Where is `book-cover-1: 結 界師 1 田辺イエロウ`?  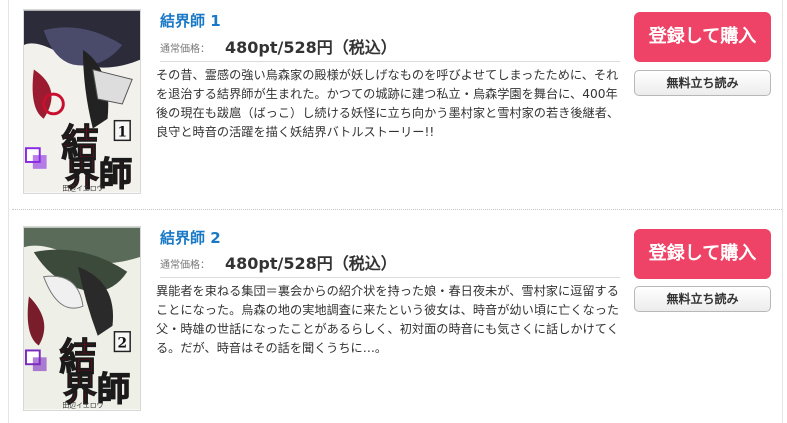 book-cover-1: 結 界師 1 田辺イエロウ is located at coordinates (82, 101).